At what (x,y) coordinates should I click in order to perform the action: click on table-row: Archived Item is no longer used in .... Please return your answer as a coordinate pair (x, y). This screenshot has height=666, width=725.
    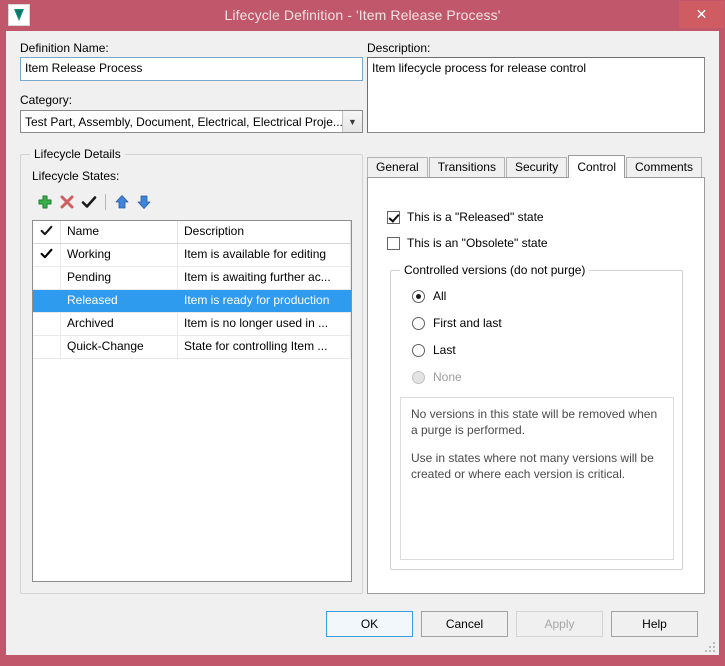
    Looking at the image, I should click on (192, 324).